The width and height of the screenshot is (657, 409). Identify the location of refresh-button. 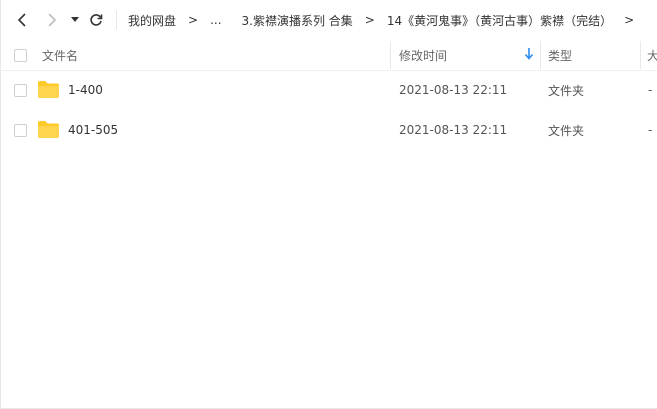
(96, 20).